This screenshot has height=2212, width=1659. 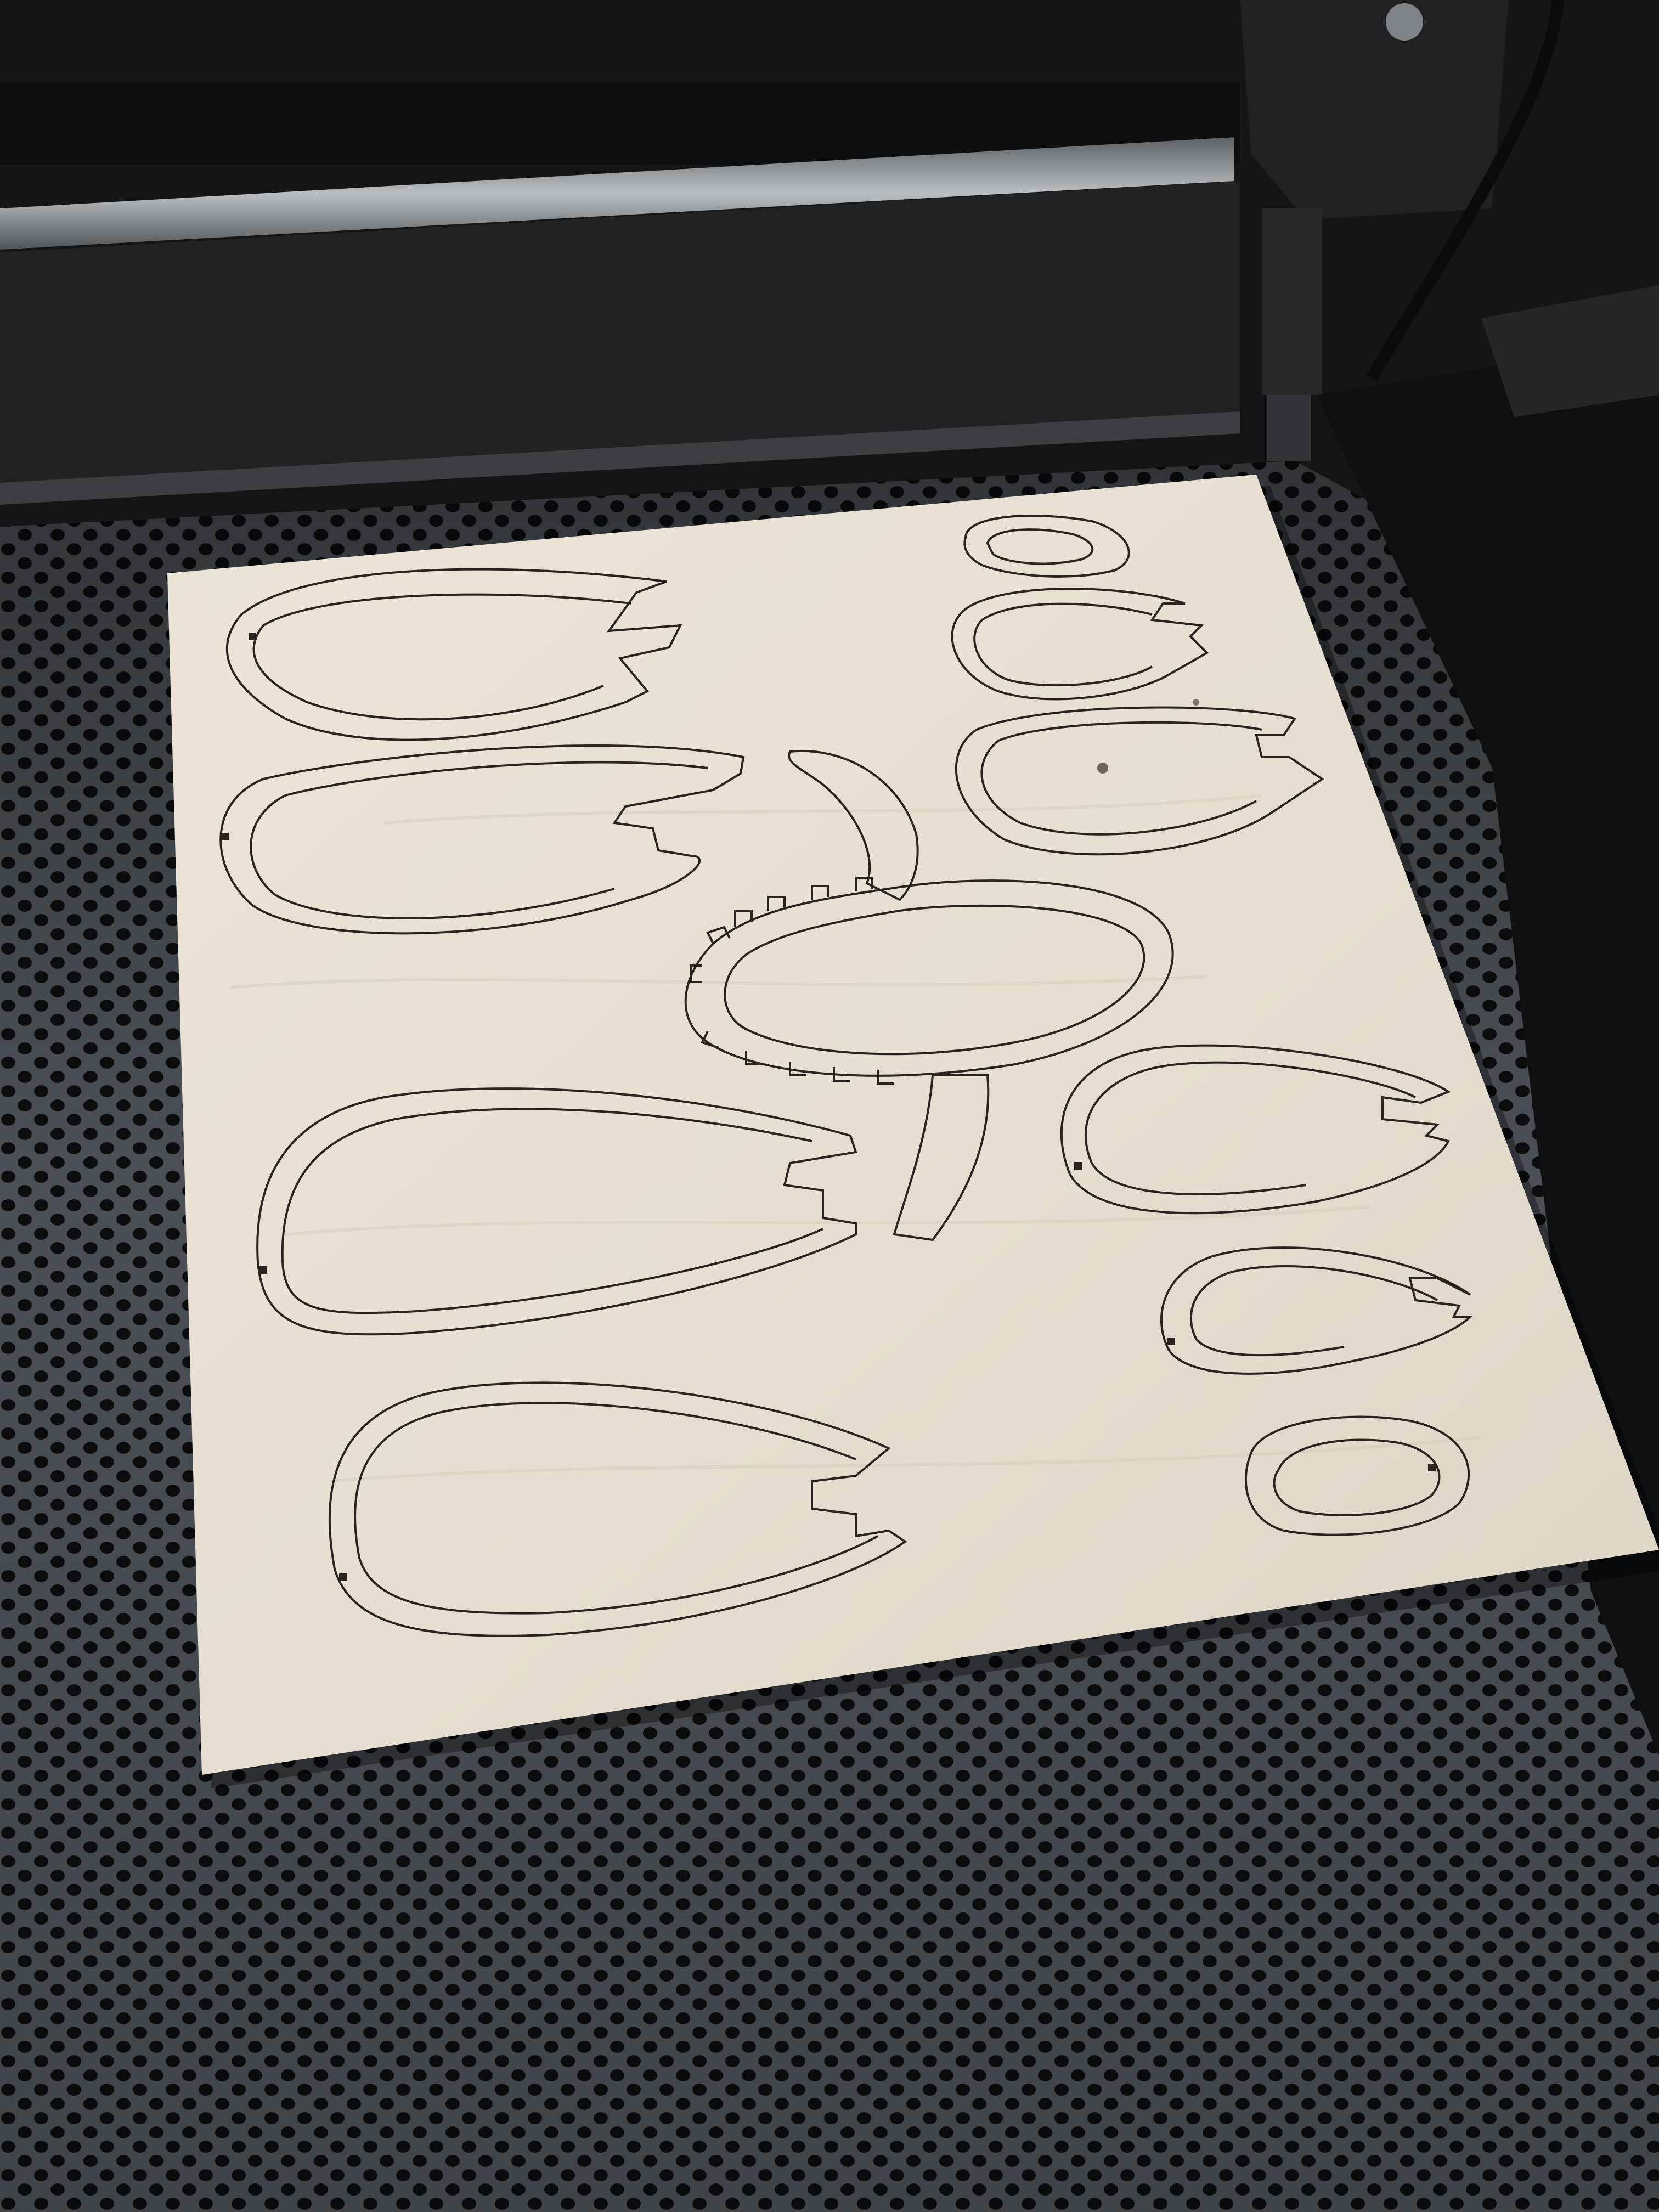 What do you see at coordinates (1404, 22) in the screenshot?
I see `spring-bolt` at bounding box center [1404, 22].